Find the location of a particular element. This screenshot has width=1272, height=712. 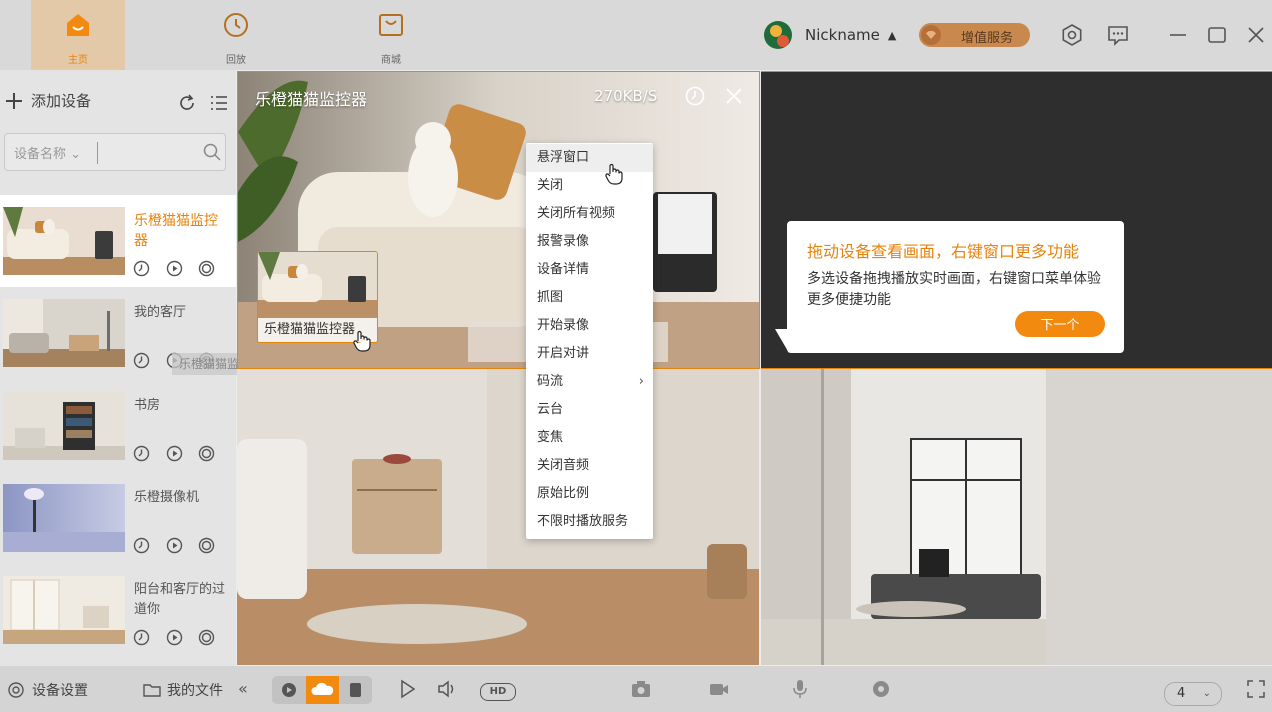

nickname: Nickname is located at coordinates (842, 35).